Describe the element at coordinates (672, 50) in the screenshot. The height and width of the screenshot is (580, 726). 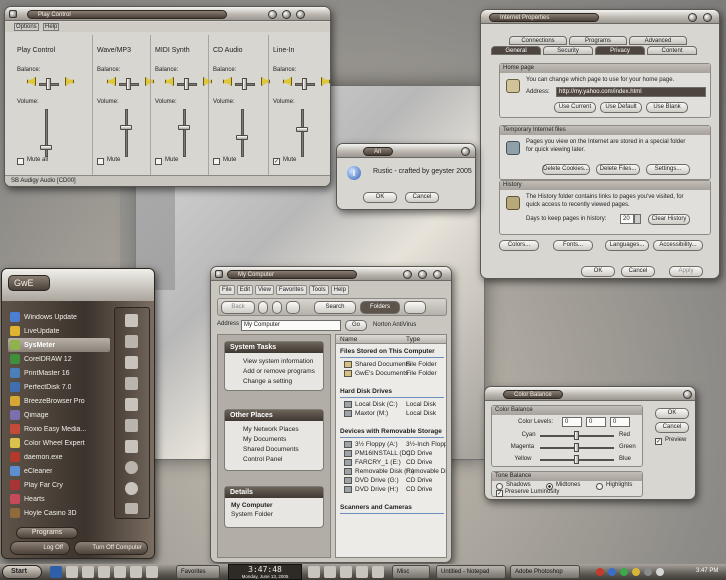
I see `tab-content: Content` at that location.